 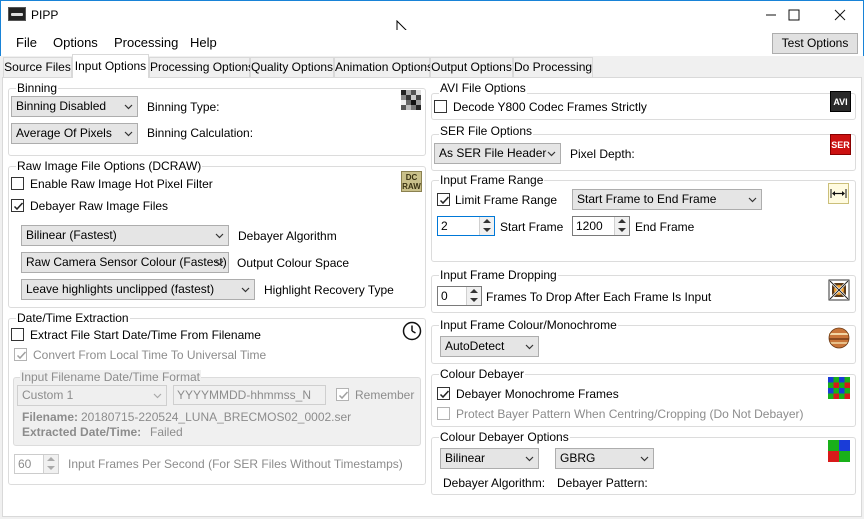 I want to click on window-title: PIPP, so click(x=45, y=15).